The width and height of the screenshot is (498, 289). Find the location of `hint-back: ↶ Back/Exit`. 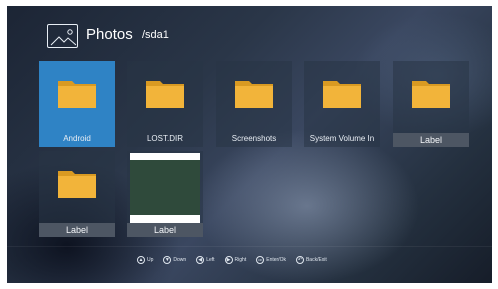

hint-back: ↶ Back/Exit is located at coordinates (311, 260).